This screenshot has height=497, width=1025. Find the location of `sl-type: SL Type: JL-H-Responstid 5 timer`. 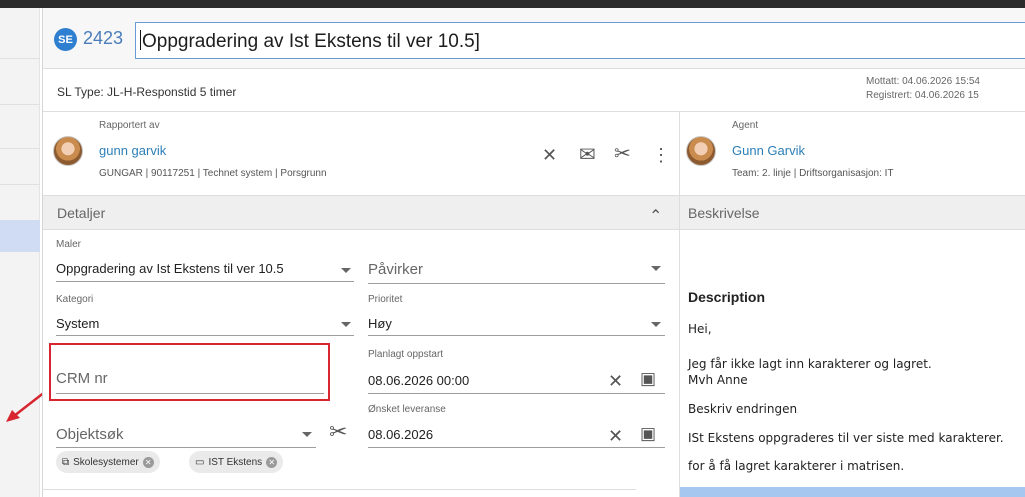

sl-type: SL Type: JL-H-Responstid 5 timer is located at coordinates (147, 92).